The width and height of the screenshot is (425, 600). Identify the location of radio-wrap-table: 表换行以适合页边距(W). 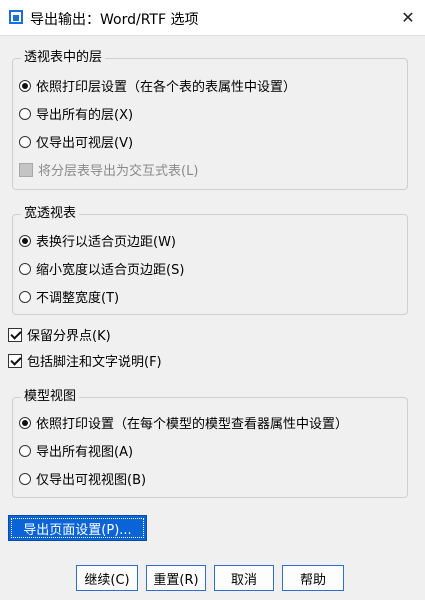
(97, 243).